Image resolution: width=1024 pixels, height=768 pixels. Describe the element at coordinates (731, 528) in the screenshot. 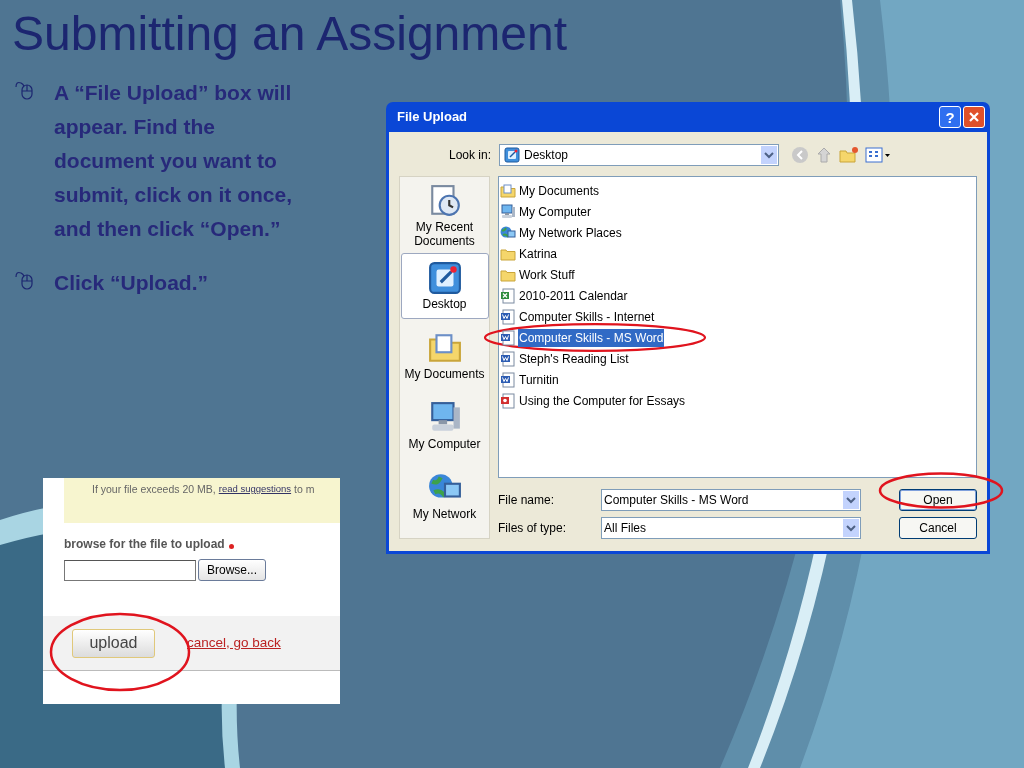

I see `file-type-dropdown: All Files` at that location.